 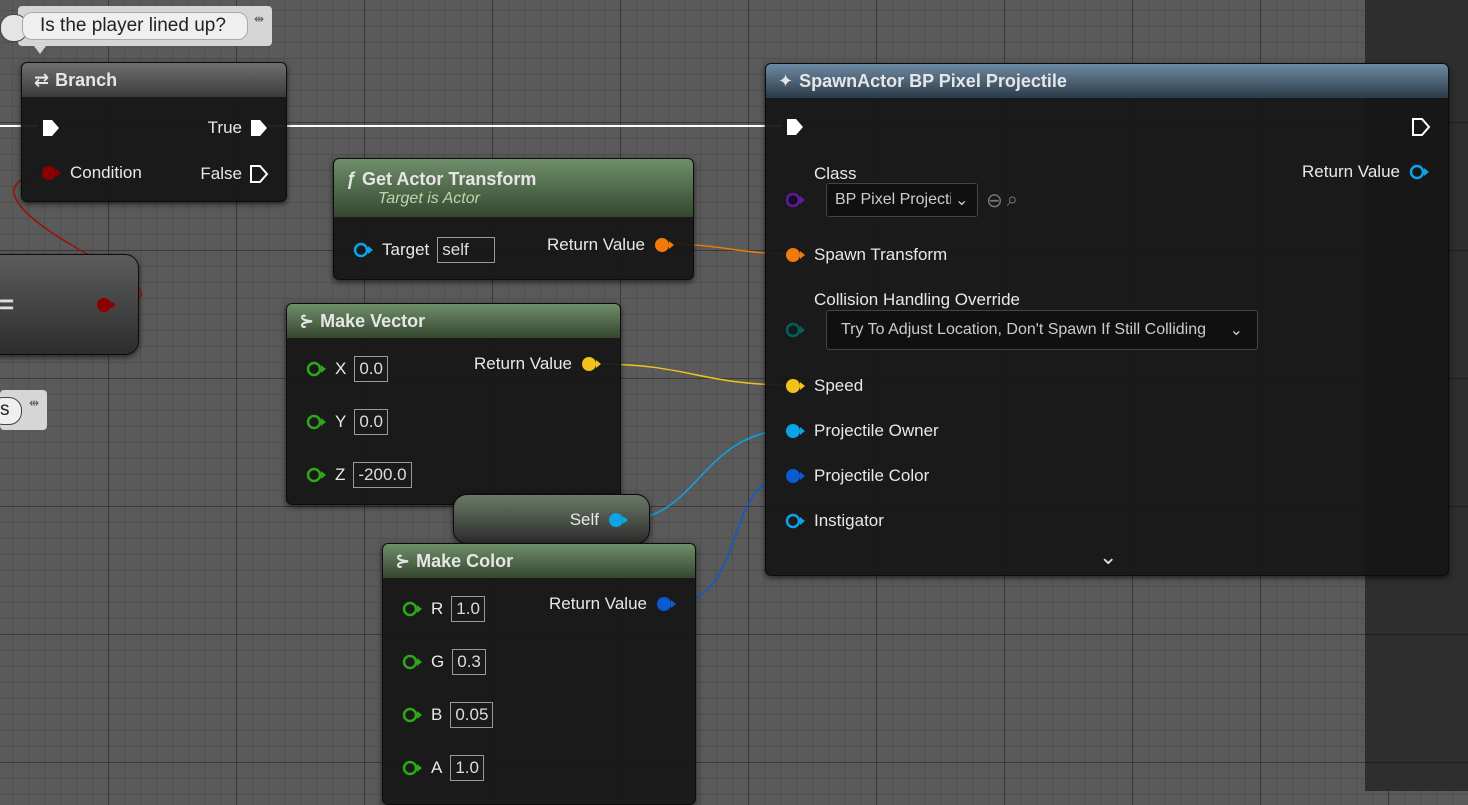 I want to click on color-return-label: Return Value, so click(x=598, y=603).